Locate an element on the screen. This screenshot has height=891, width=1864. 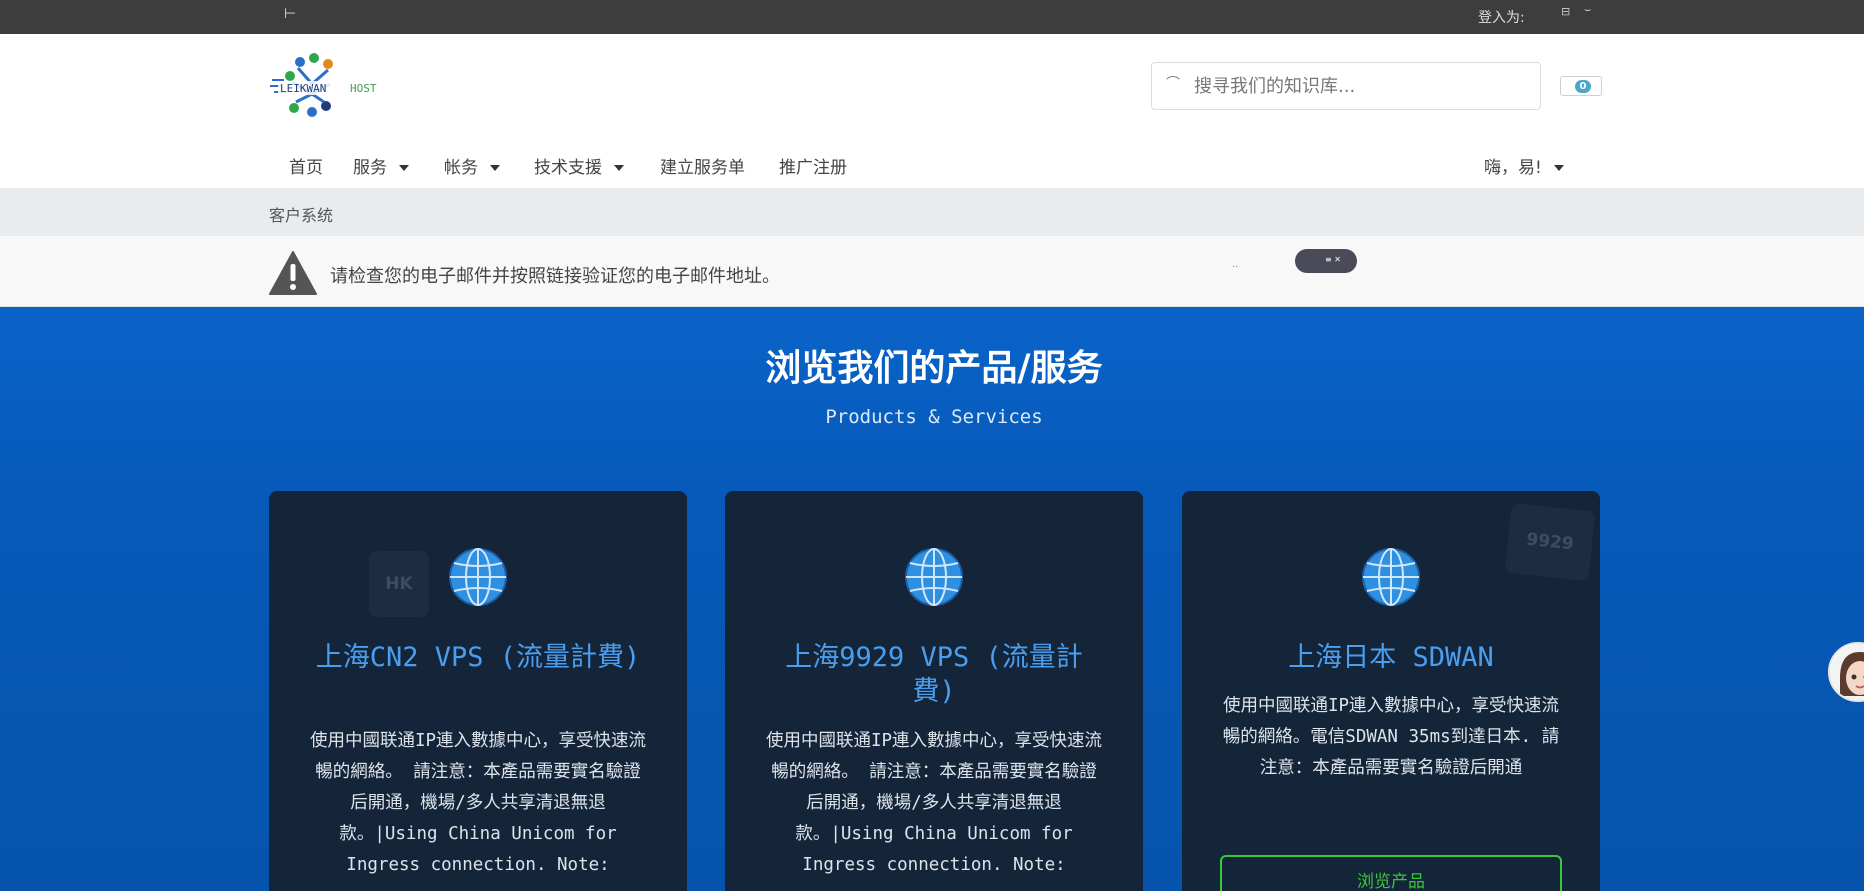
back-icon: ⊢ is located at coordinates (290, 14).